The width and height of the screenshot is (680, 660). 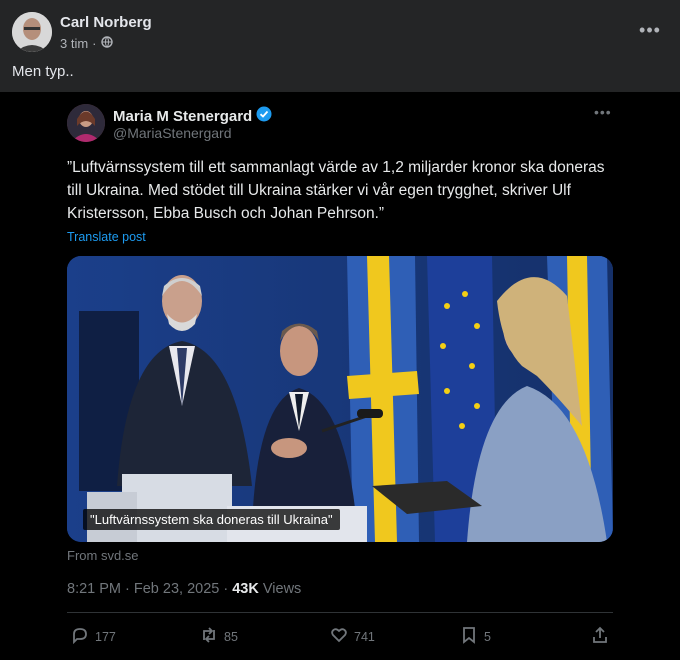 I want to click on author-name: Carl Norberg, so click(x=106, y=22).